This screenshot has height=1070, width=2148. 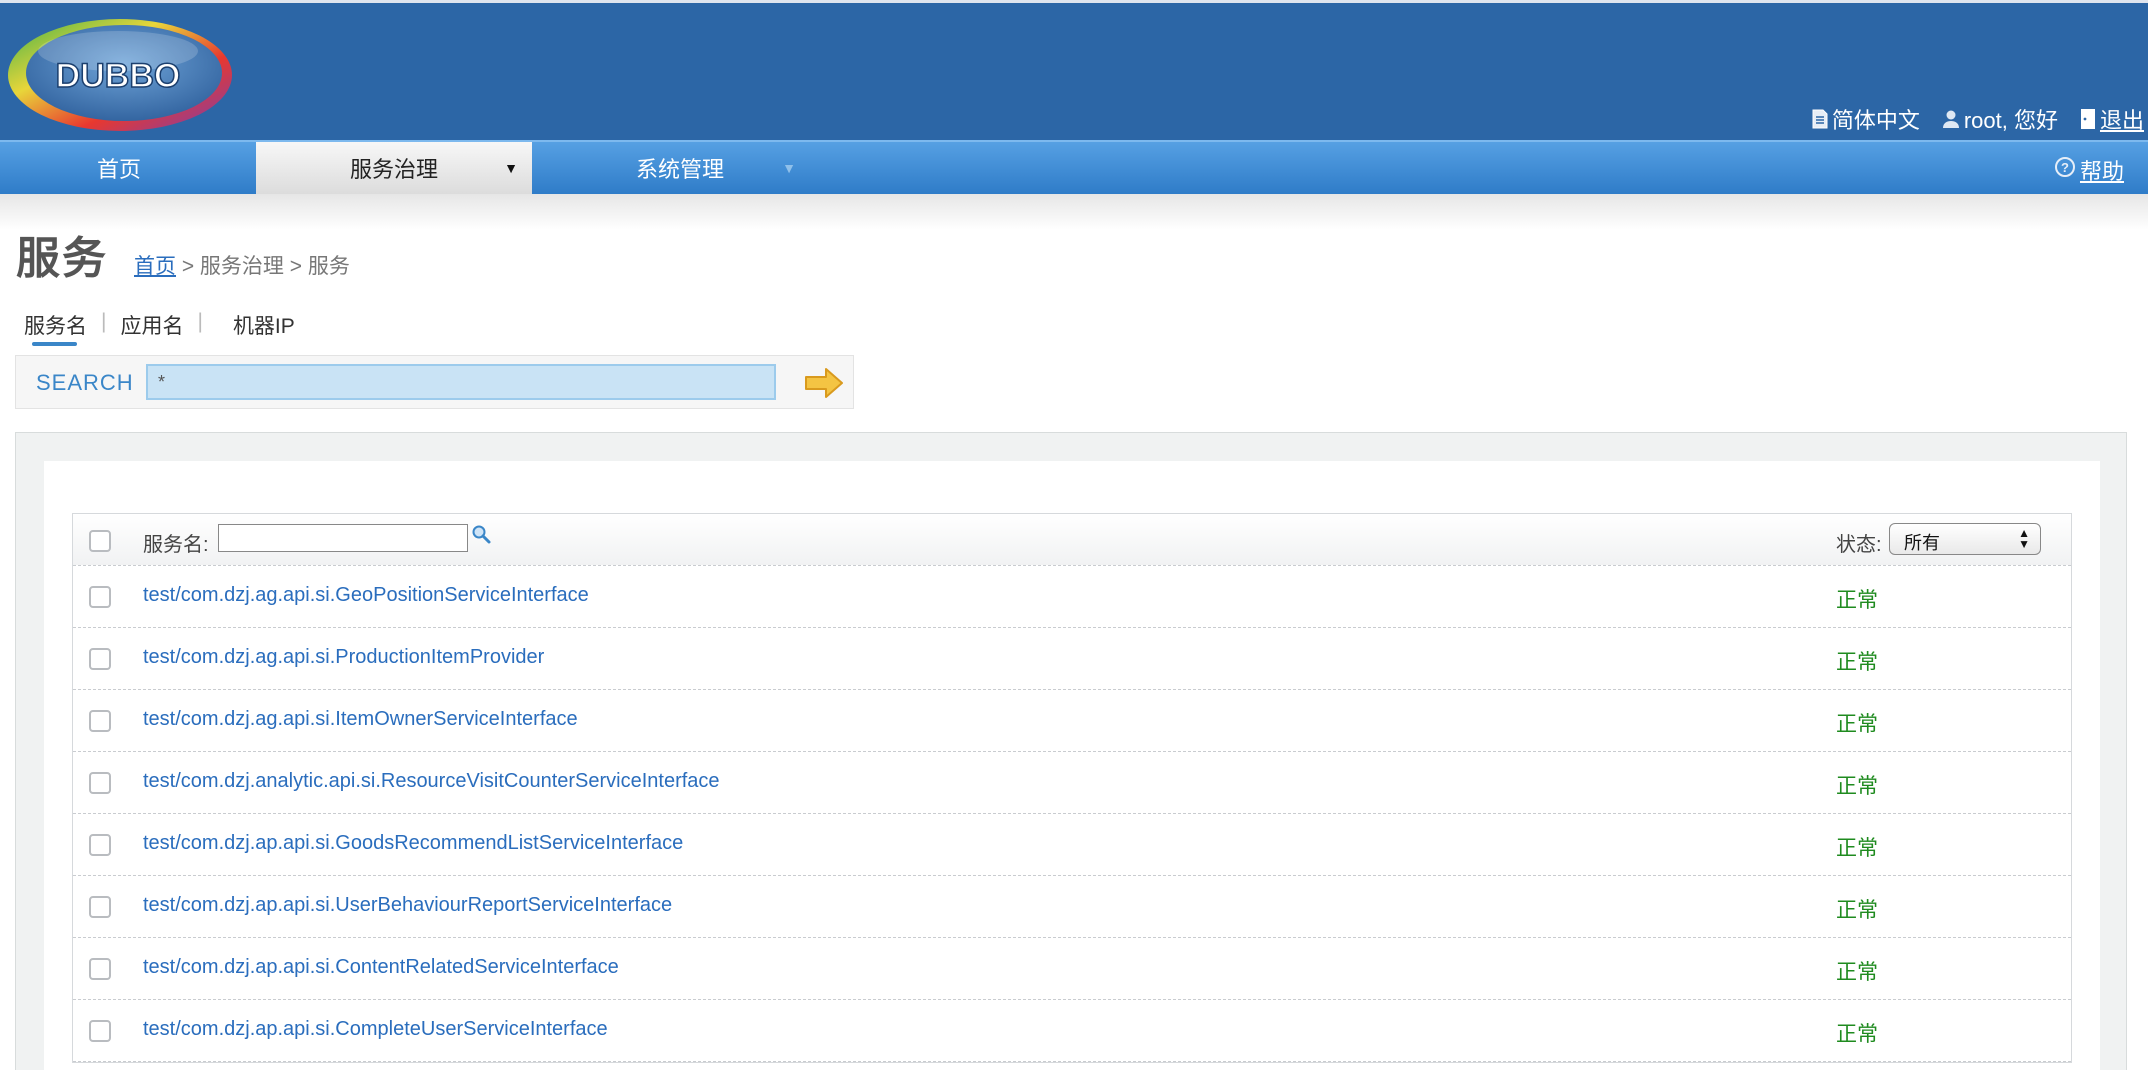 I want to click on nav-item-system-management: 系统管理 ▼, so click(x=680, y=168).